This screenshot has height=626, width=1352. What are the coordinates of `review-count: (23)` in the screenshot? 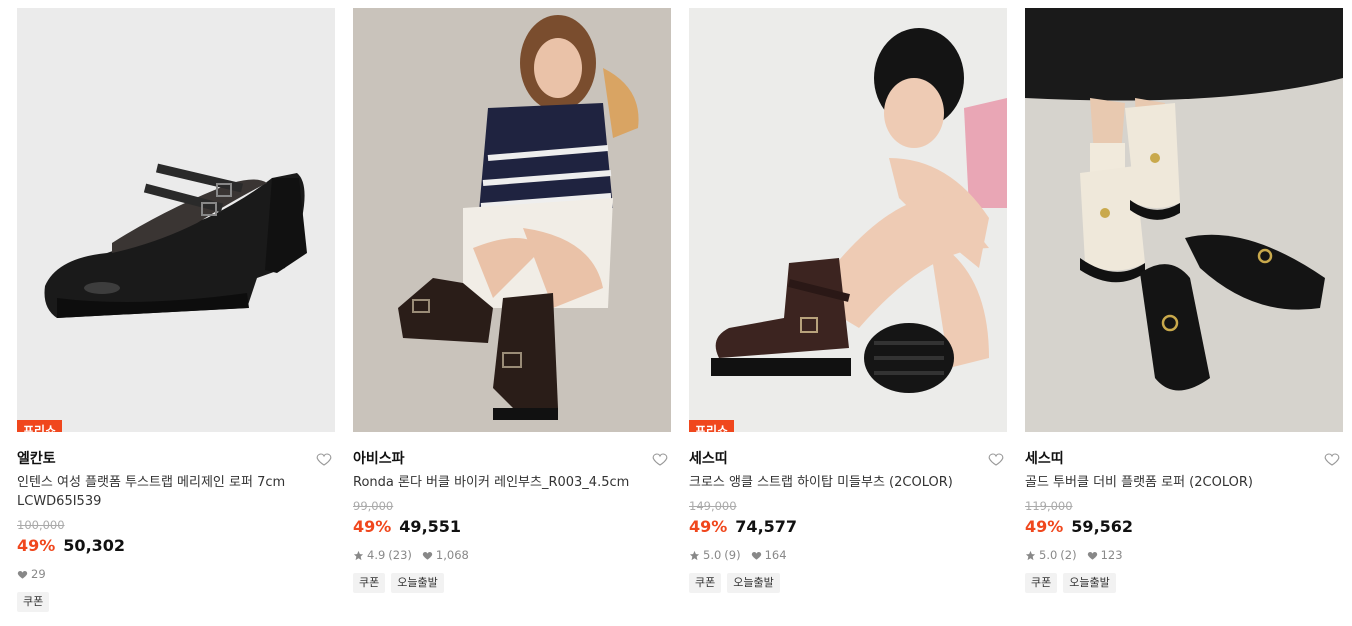 It's located at (400, 555).